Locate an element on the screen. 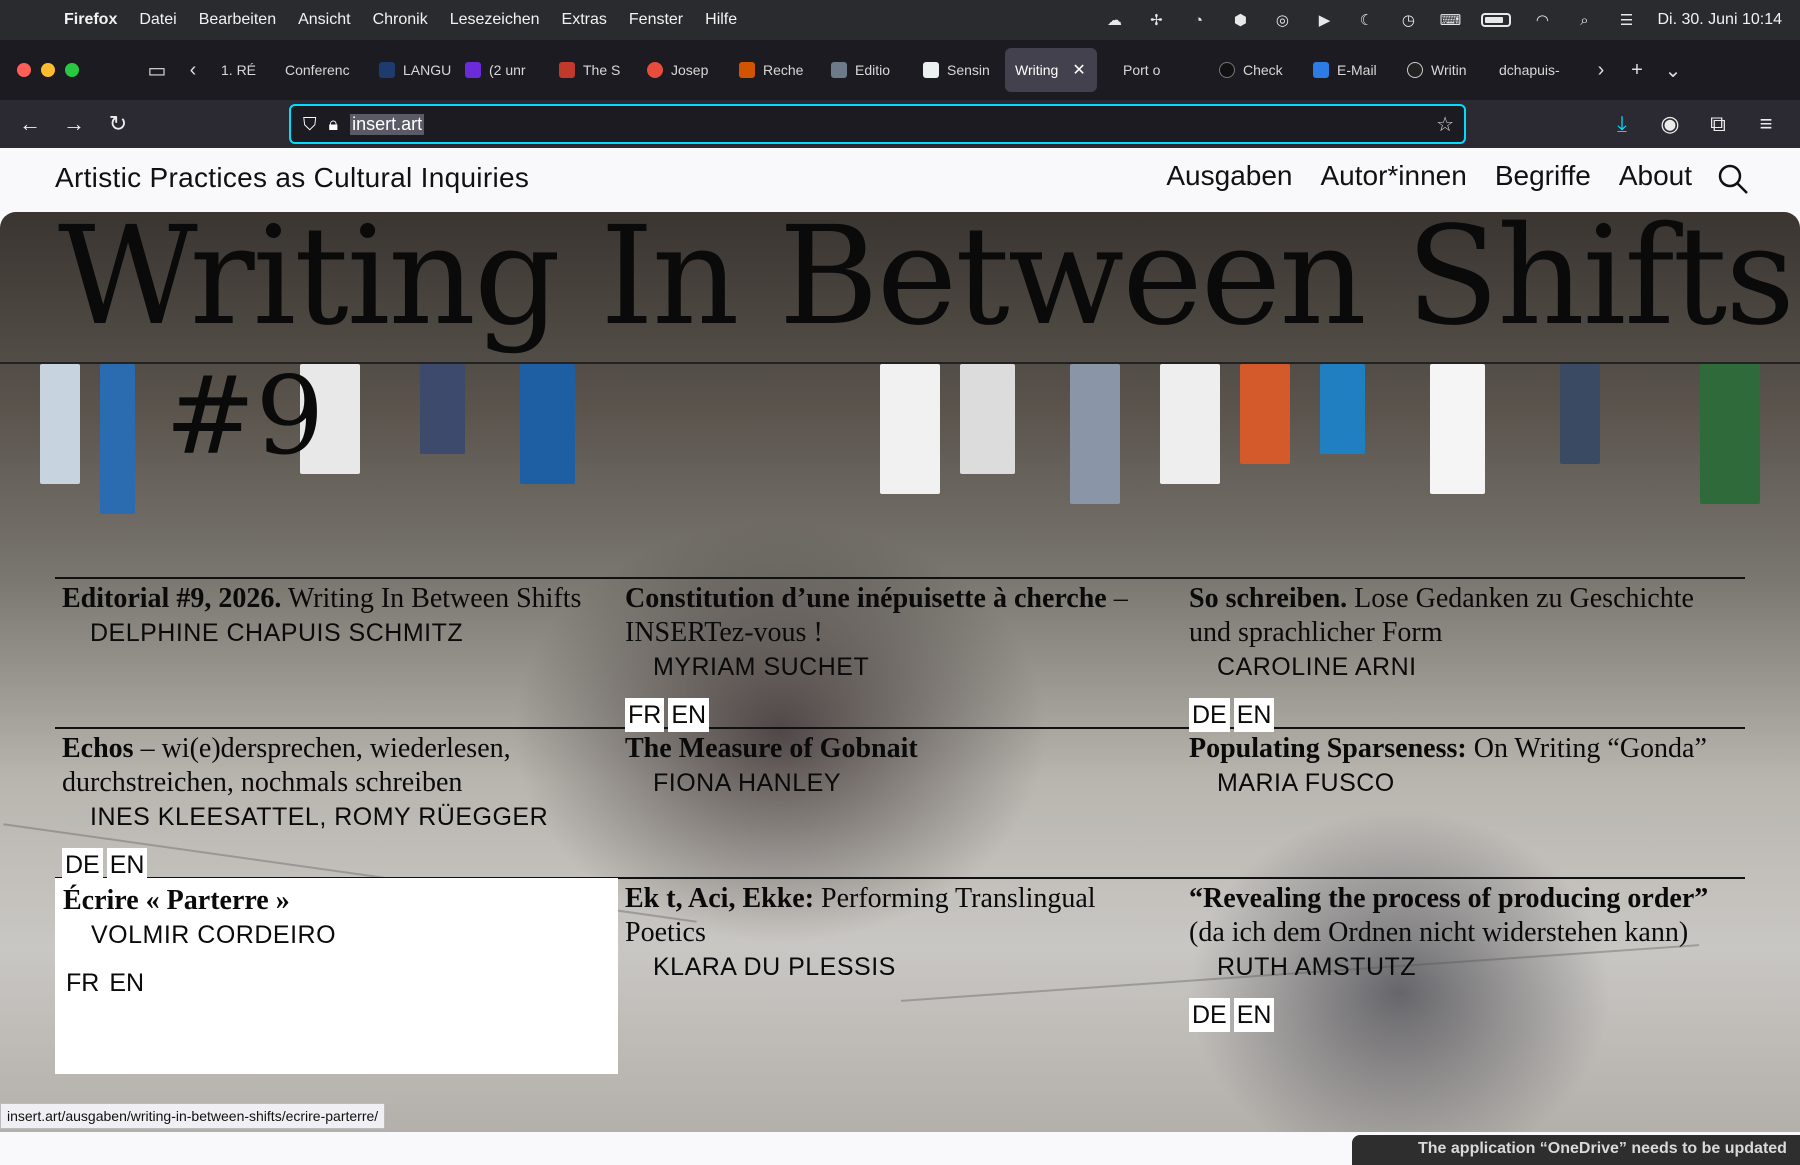  menu-ansicht: Ansicht is located at coordinates (324, 20).